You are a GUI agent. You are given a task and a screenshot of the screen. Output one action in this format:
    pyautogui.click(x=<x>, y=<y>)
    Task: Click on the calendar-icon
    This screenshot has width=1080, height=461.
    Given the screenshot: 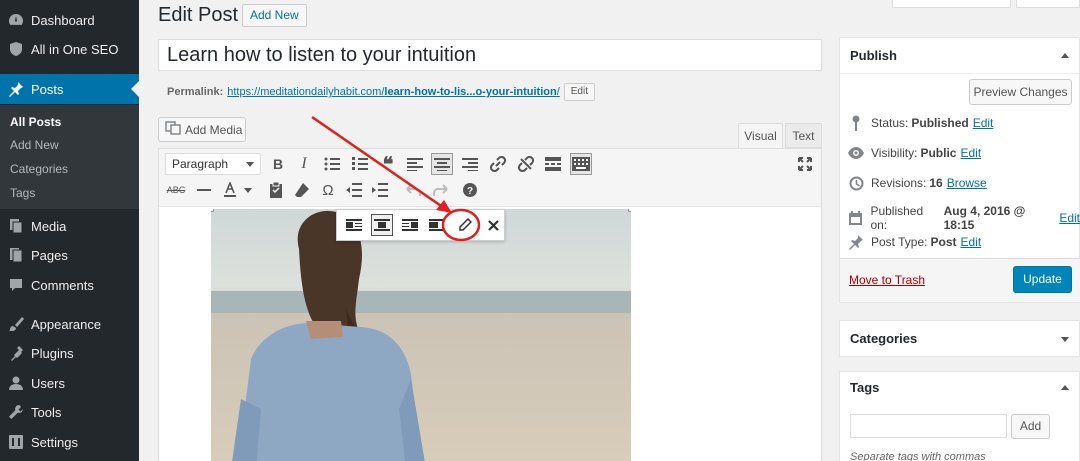 What is the action you would take?
    pyautogui.click(x=855, y=218)
    